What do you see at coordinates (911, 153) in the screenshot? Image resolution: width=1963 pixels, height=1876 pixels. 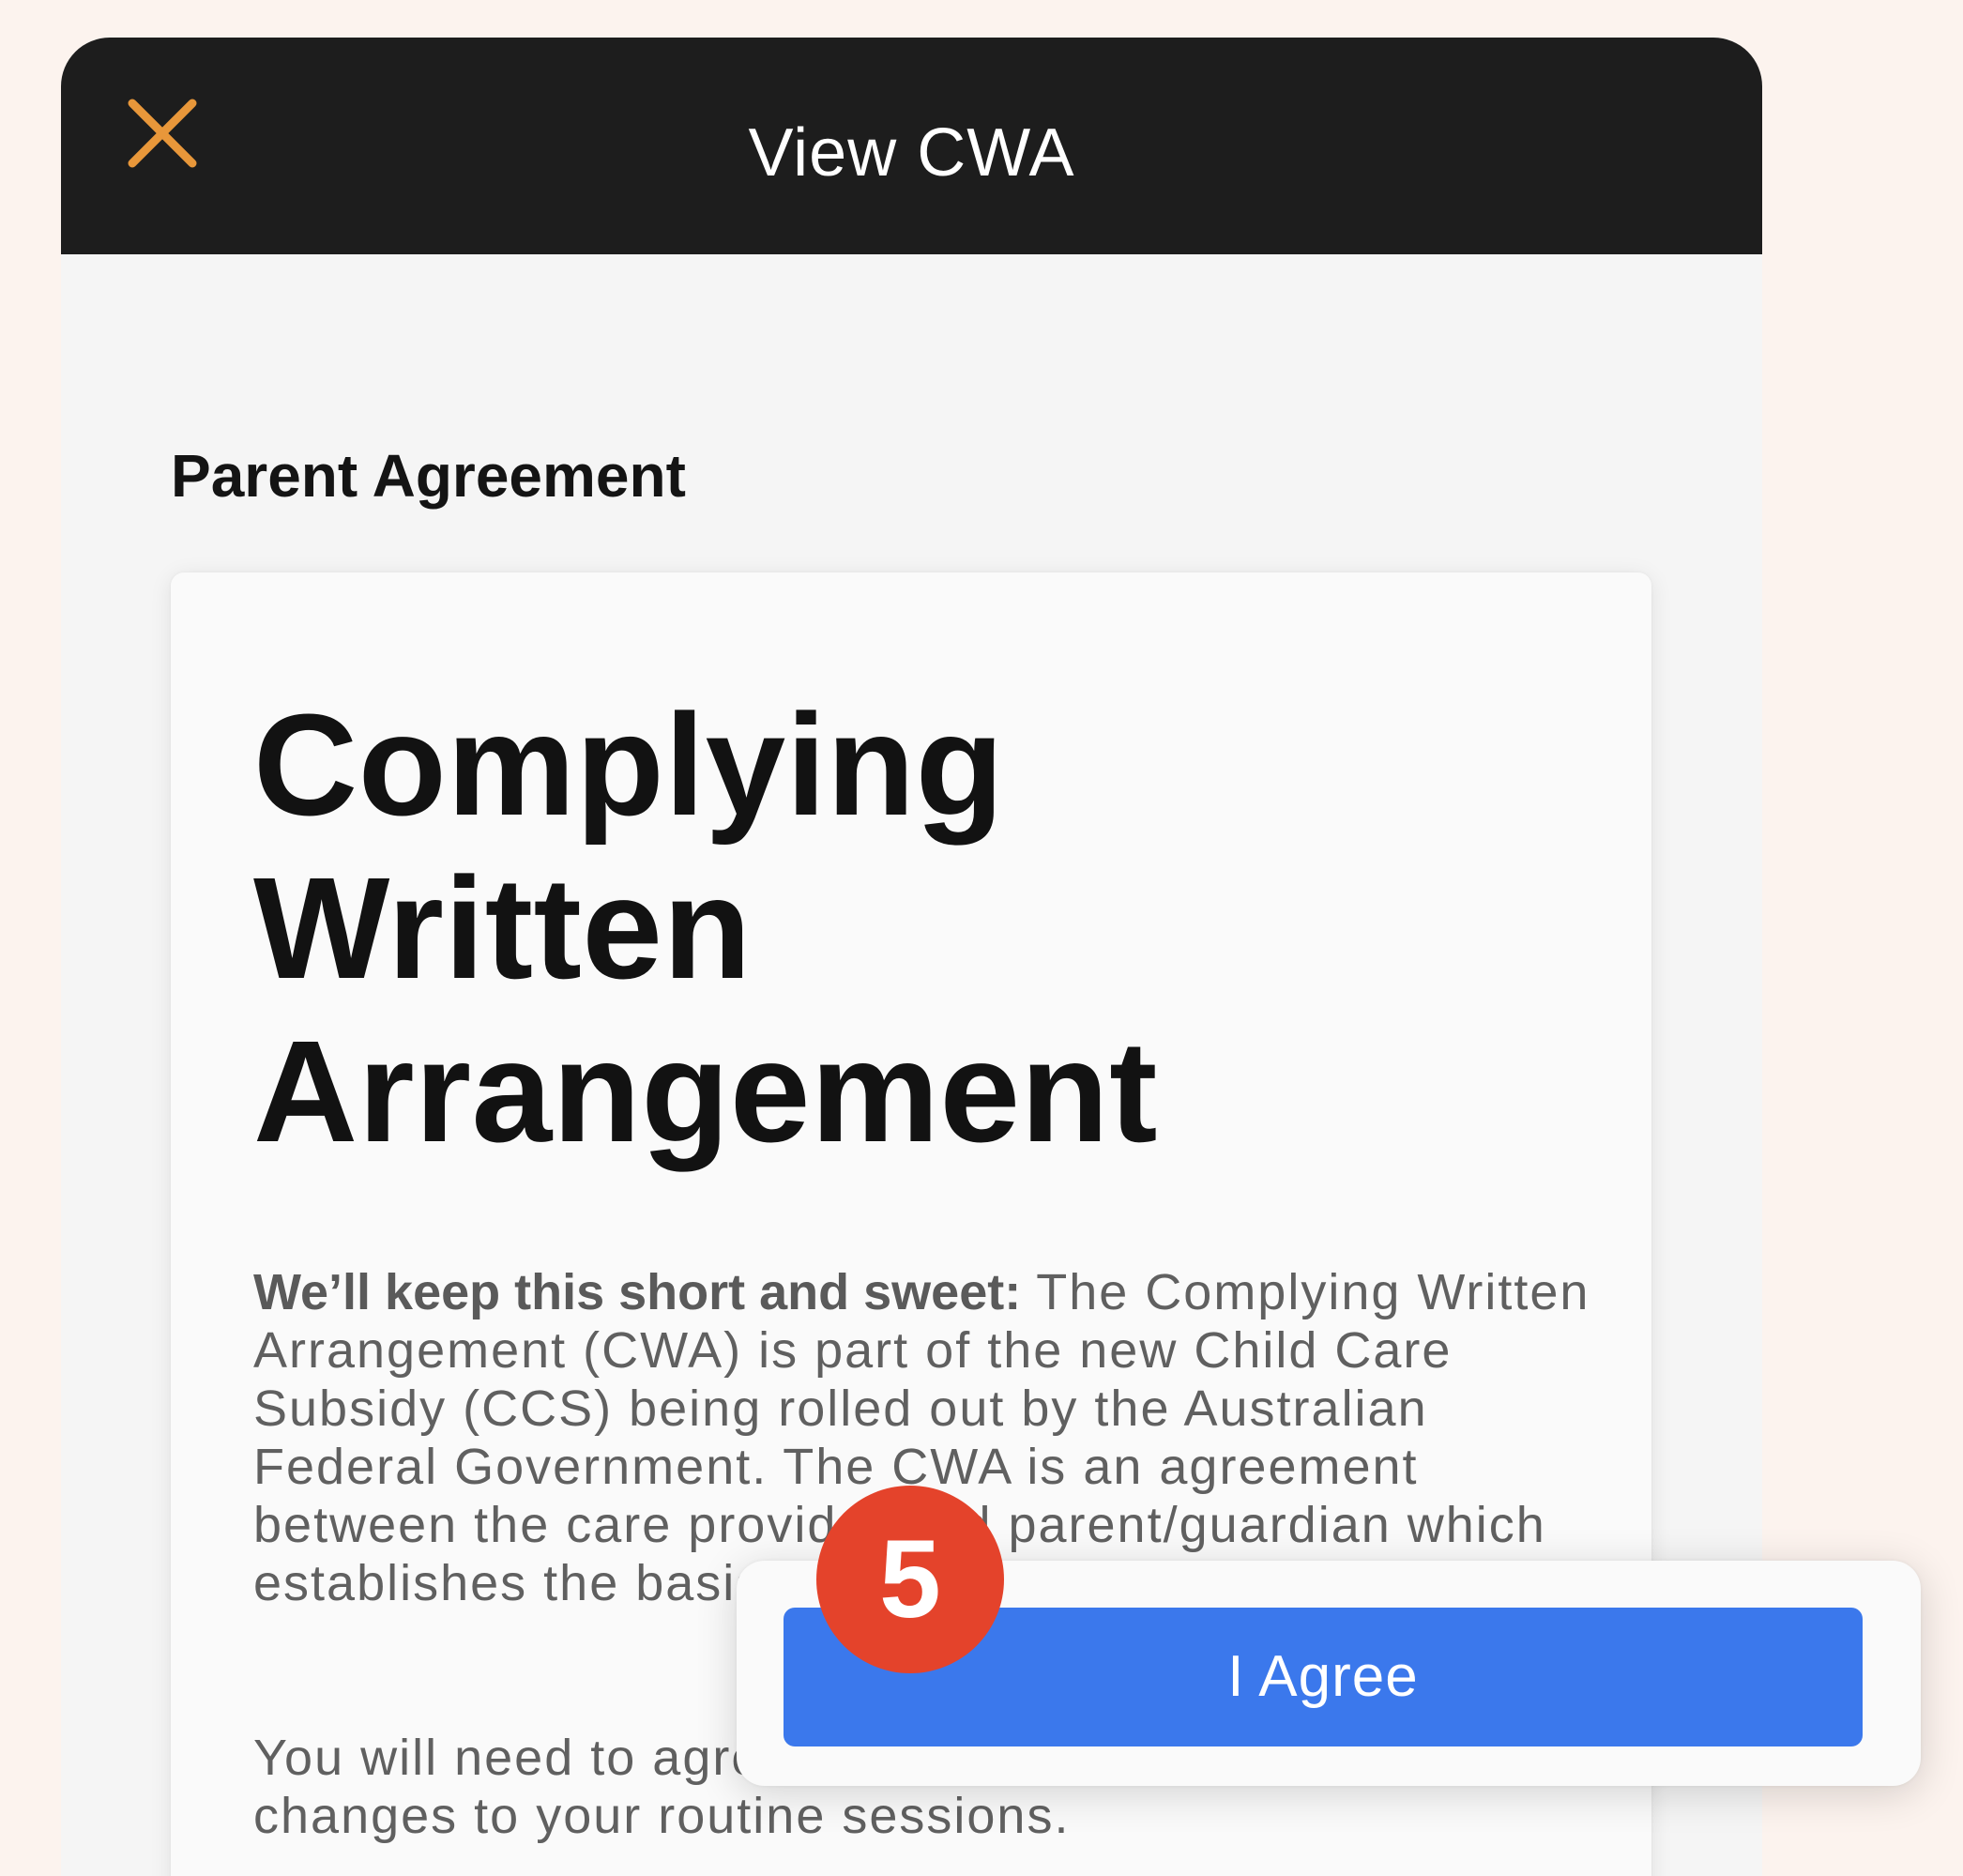 I see `page-title: View CWA` at bounding box center [911, 153].